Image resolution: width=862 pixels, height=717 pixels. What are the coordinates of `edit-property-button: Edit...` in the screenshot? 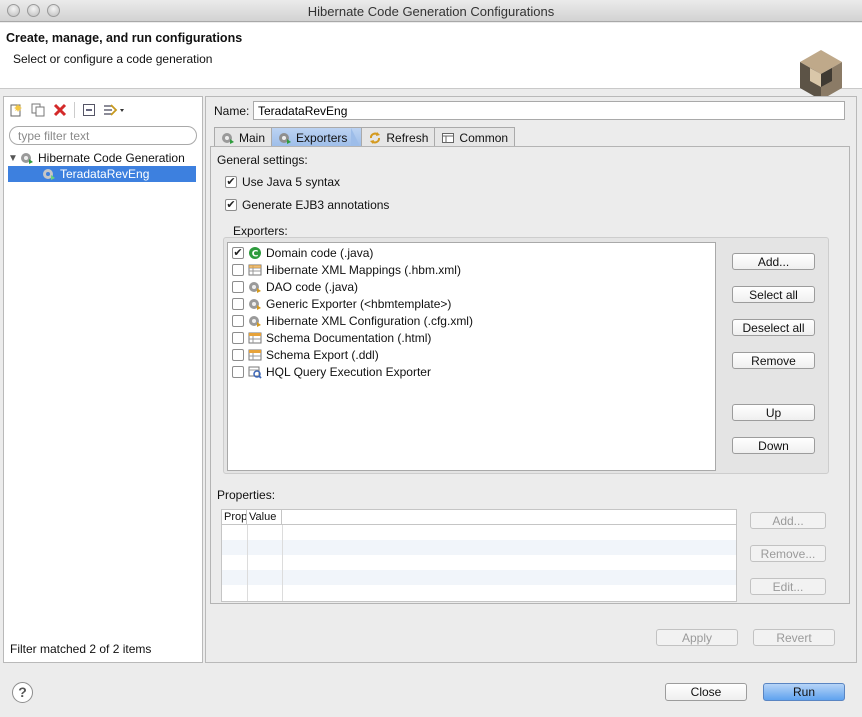 It's located at (788, 586).